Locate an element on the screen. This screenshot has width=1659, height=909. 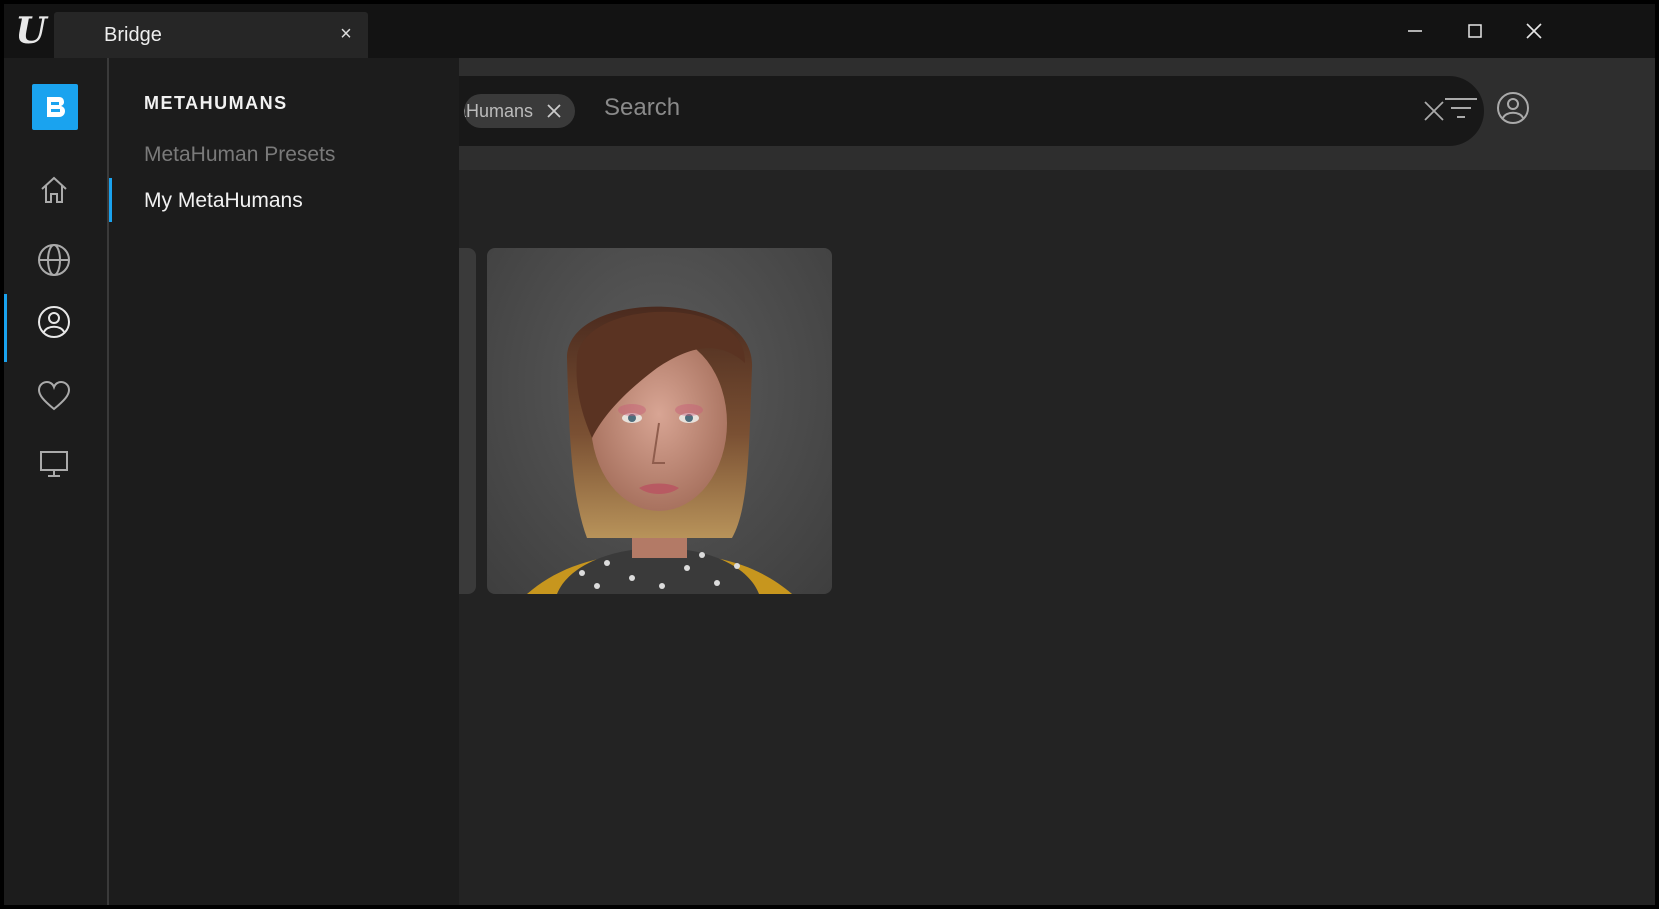
search-clear-icon is located at coordinates (1434, 111).